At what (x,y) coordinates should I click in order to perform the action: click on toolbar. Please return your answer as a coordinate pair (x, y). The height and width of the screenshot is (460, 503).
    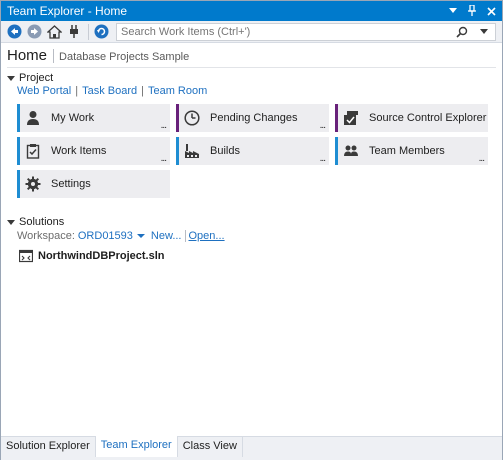
    Looking at the image, I should click on (251, 32).